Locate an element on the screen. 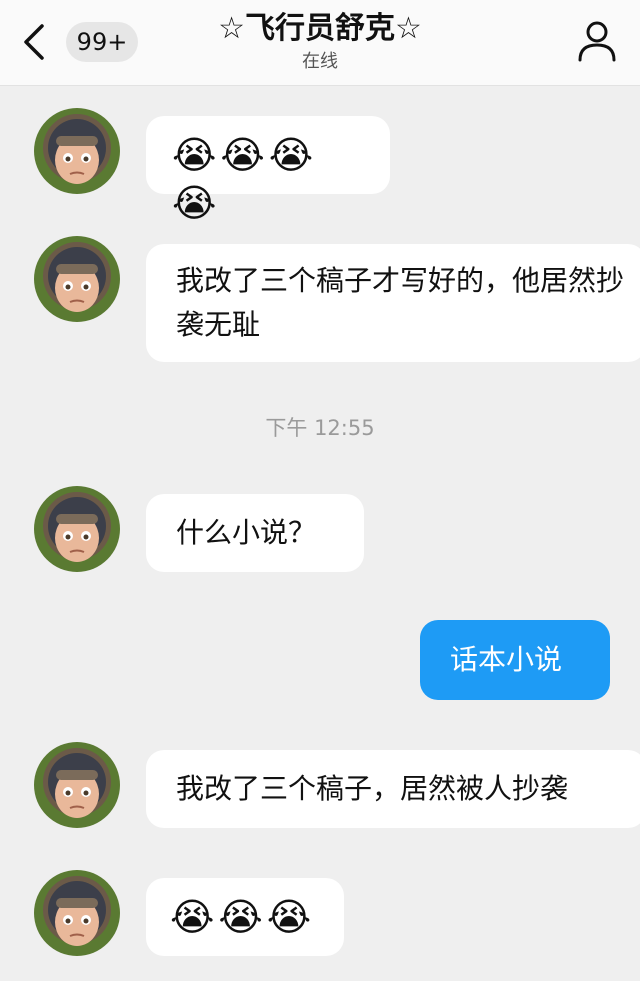 The height and width of the screenshot is (981, 640). message-text: 我改了三个稿子才写好的，他居然抄袭无耻 is located at coordinates (400, 302).